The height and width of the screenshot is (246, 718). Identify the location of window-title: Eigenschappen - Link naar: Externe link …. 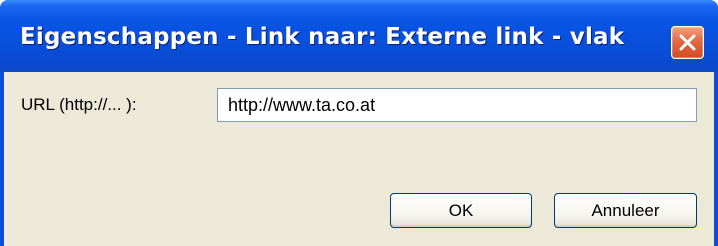
(322, 37).